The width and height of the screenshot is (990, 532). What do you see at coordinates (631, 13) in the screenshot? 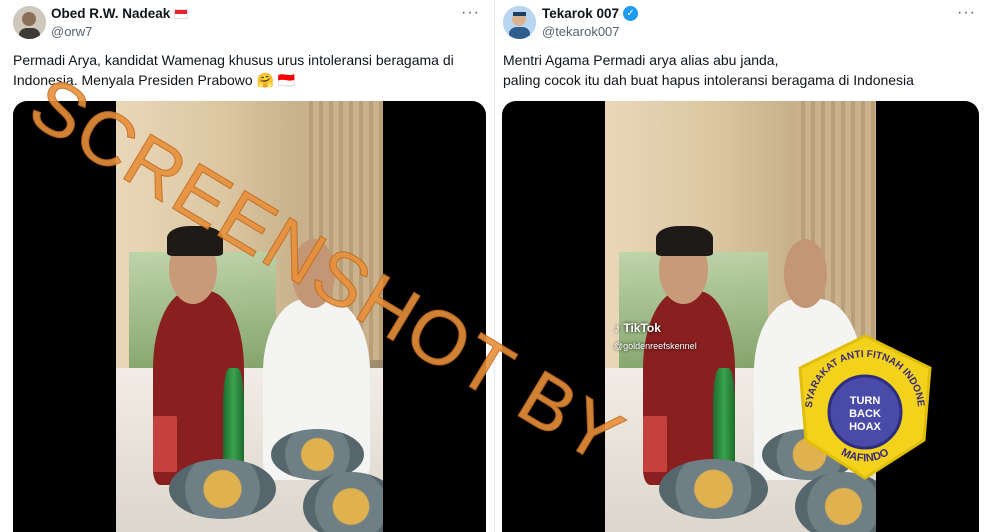
I see `verified-badge-icon: ✓` at bounding box center [631, 13].